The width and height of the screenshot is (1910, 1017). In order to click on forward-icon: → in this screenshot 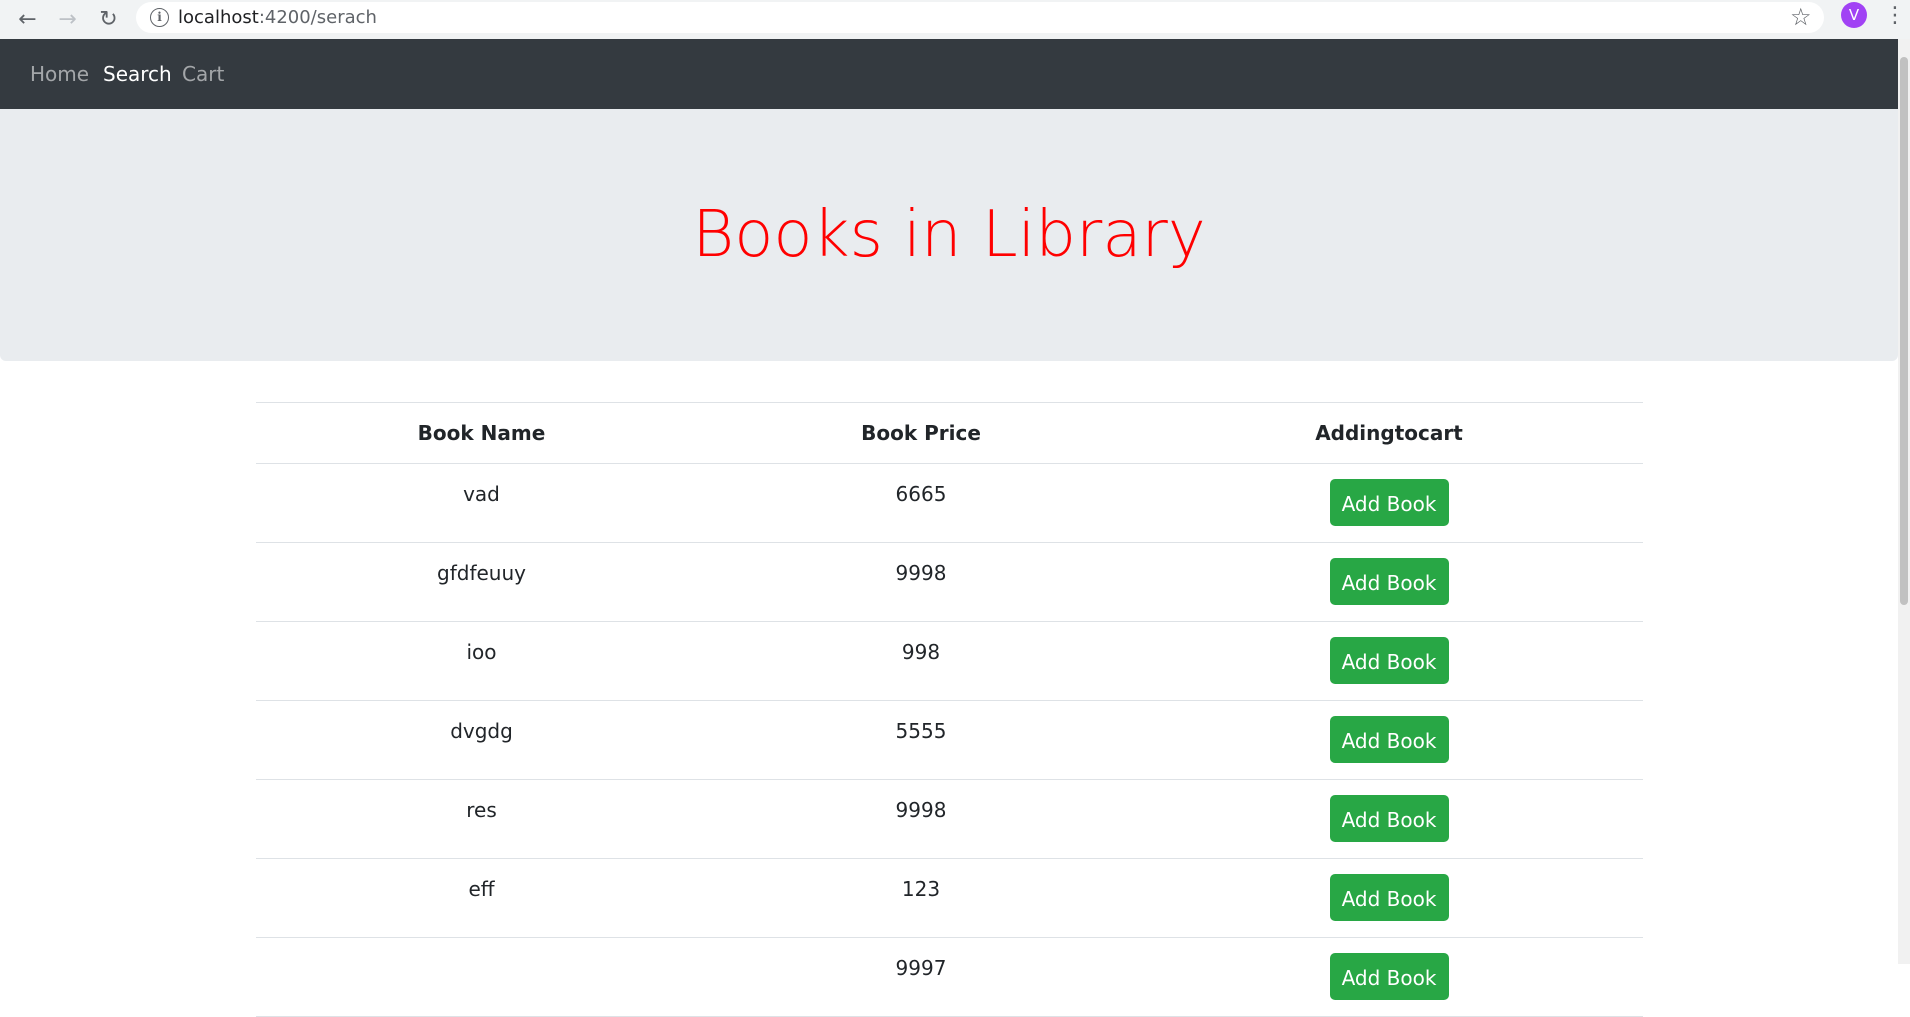, I will do `click(67, 19)`.